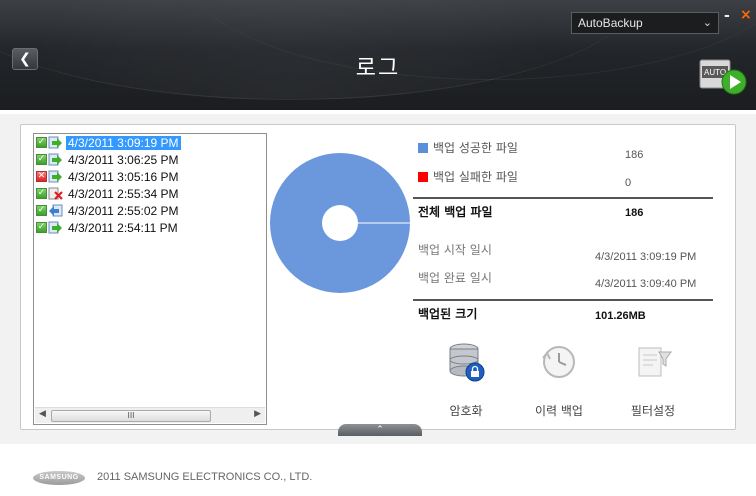  I want to click on log-list-item: ✓ 4/3/2011 2:55:34 PM, so click(150, 193).